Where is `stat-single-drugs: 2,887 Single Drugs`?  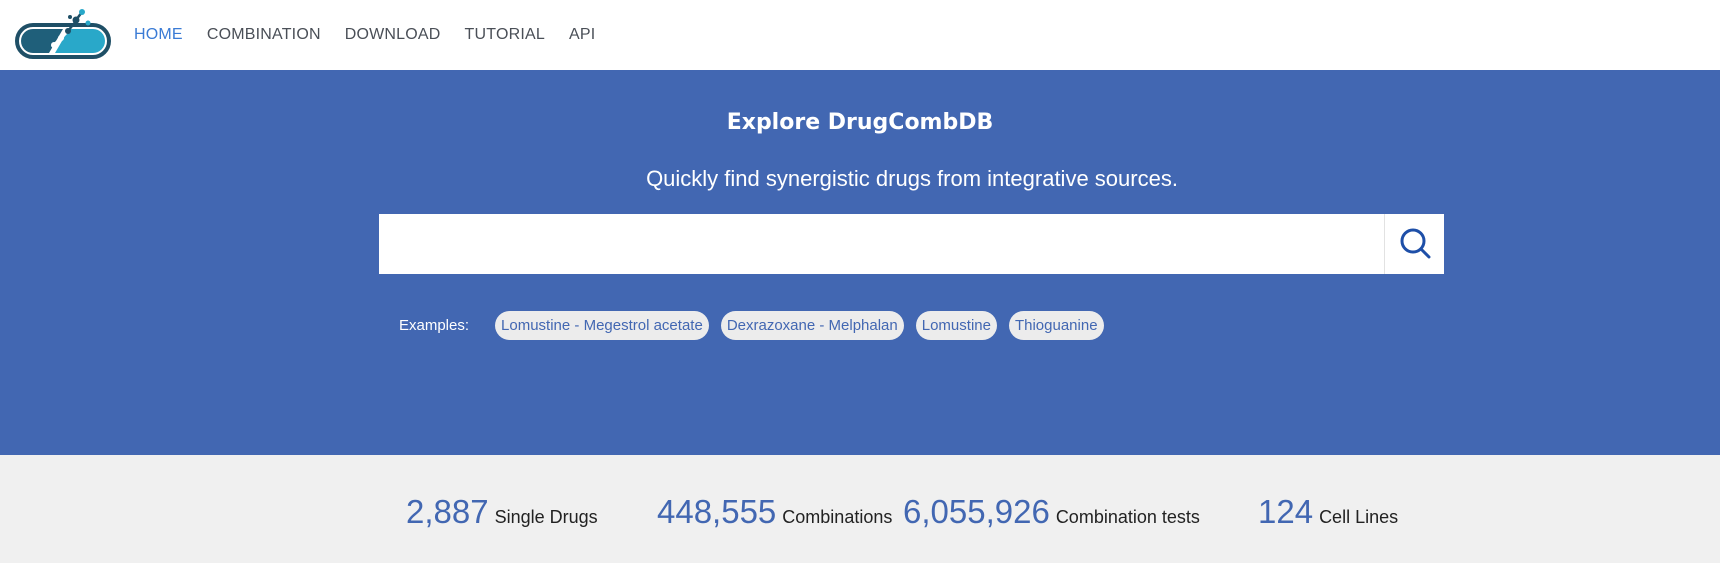
stat-single-drugs: 2,887 Single Drugs is located at coordinates (502, 512).